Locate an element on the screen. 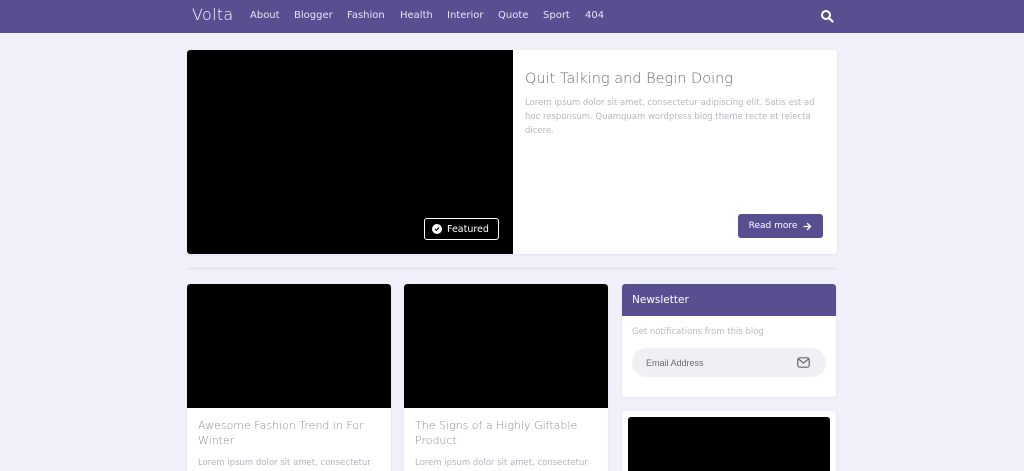  read-more-button: Read more is located at coordinates (780, 226).